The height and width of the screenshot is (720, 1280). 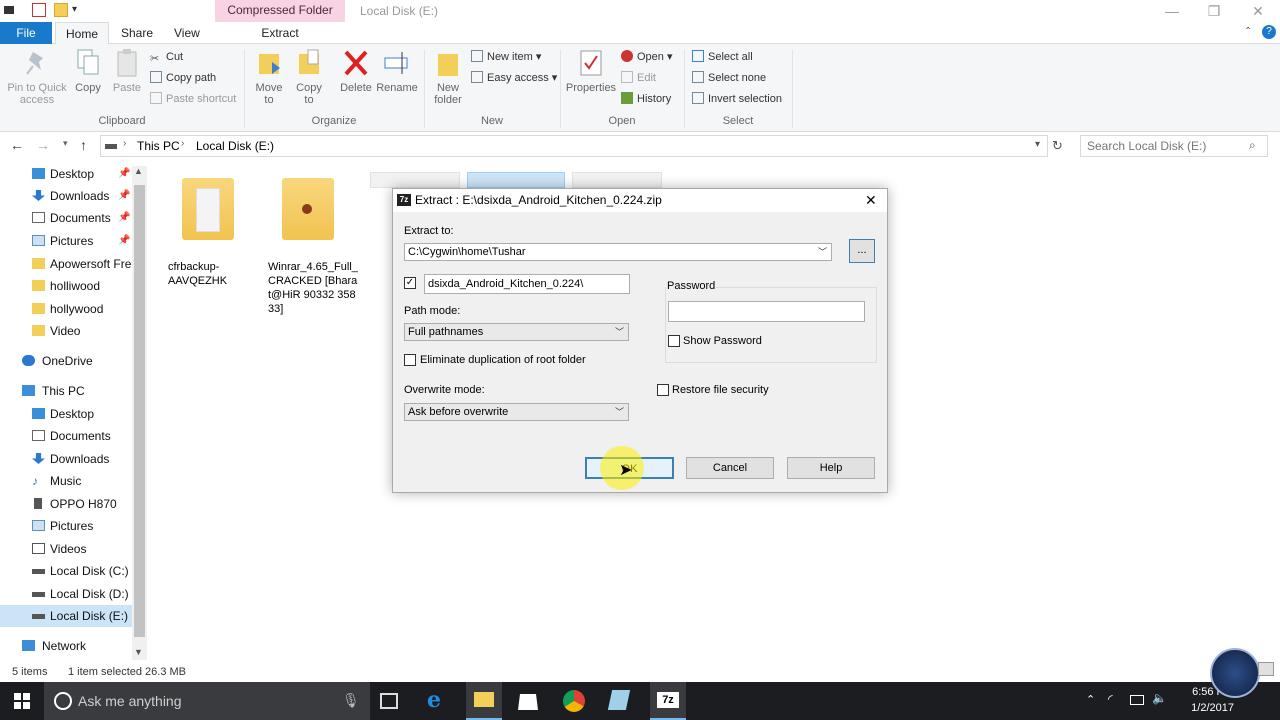 I want to click on wifi-icon: ◜, so click(x=1110, y=699).